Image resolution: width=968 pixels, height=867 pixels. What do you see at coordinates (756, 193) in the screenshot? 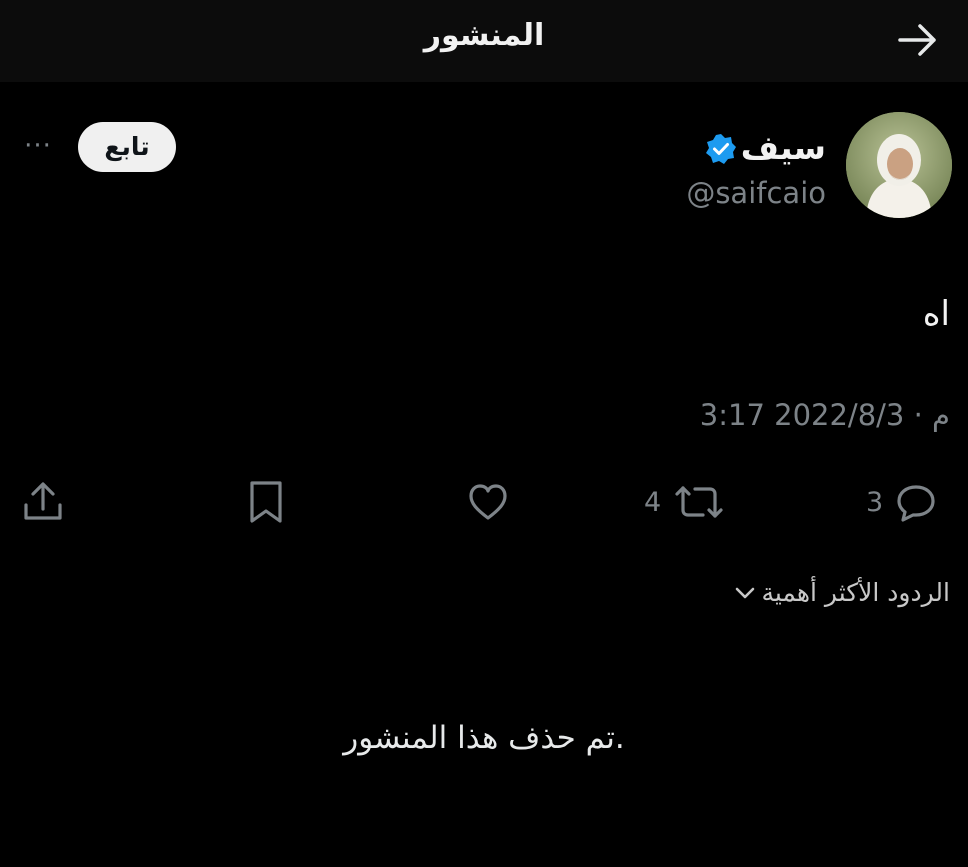
I see `author-handle: @saifcaio` at bounding box center [756, 193].